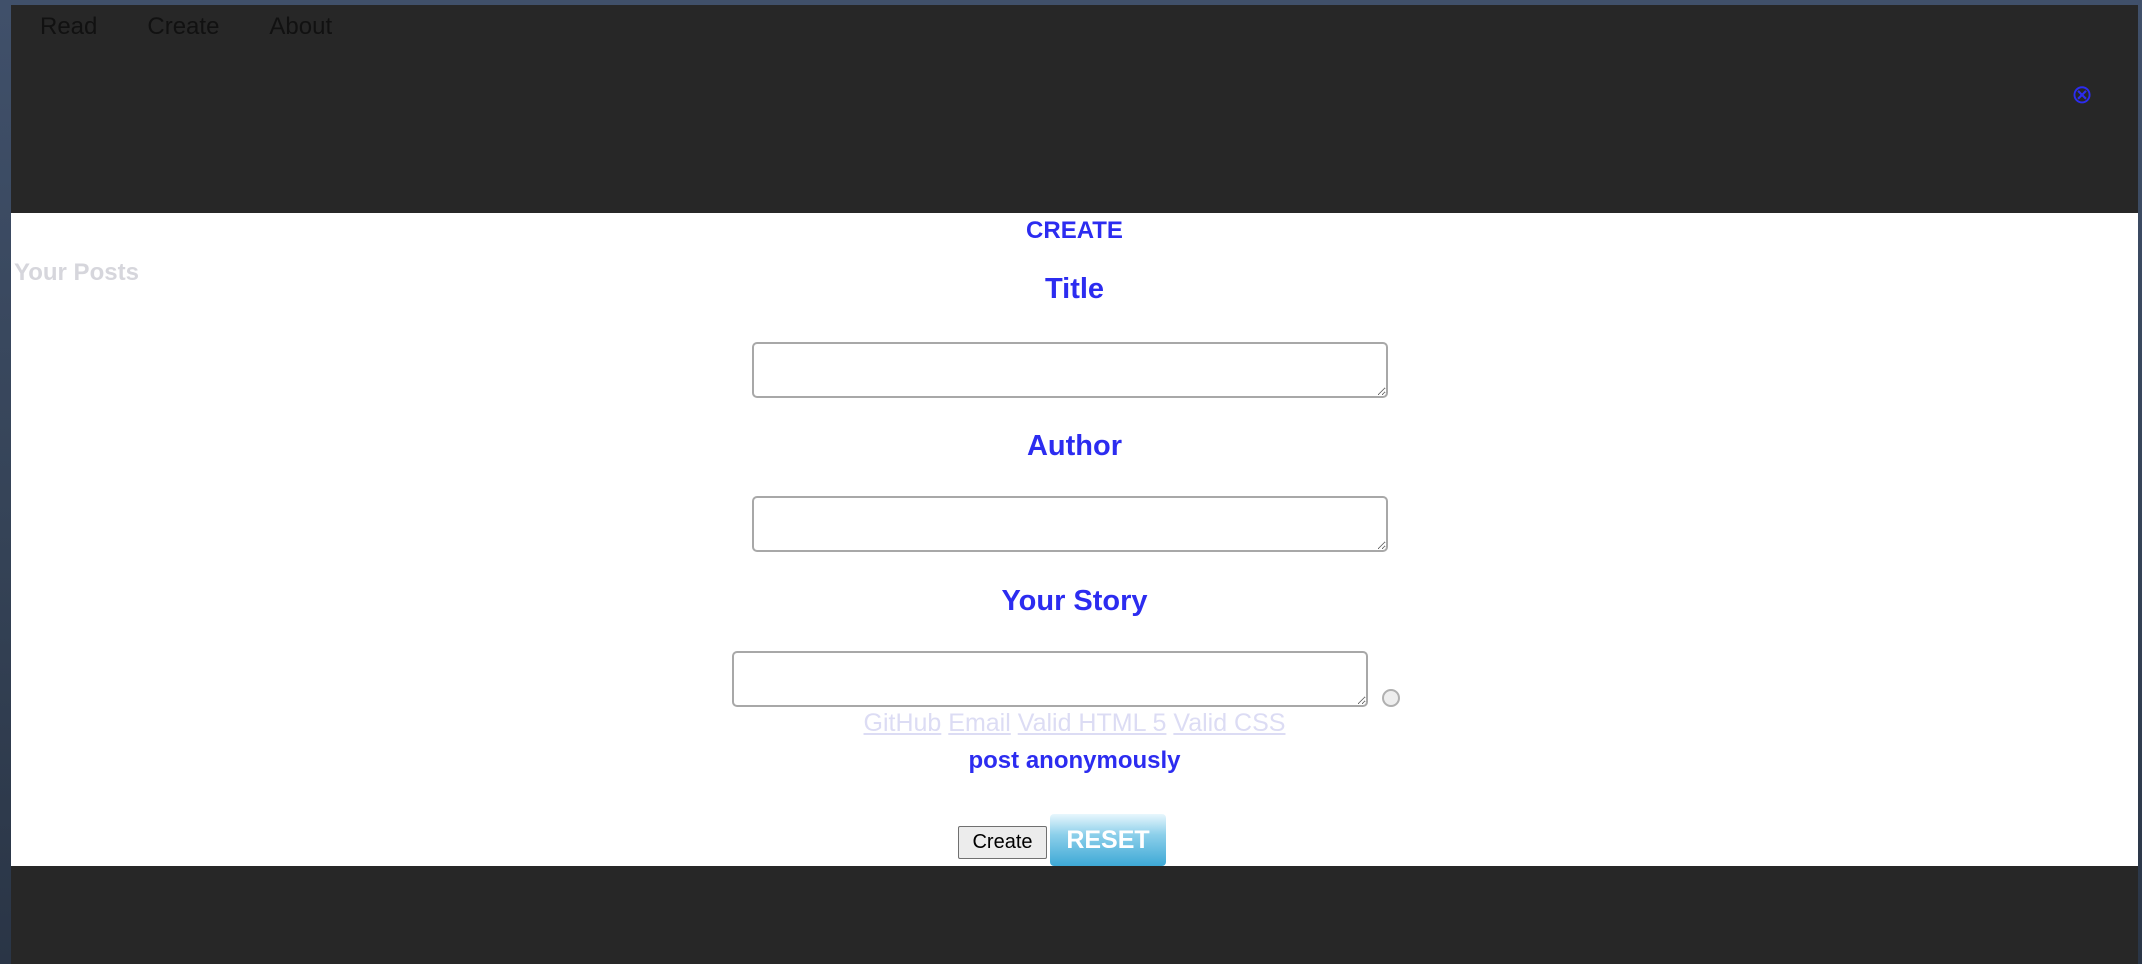 Image resolution: width=2142 pixels, height=964 pixels. What do you see at coordinates (1391, 698) in the screenshot?
I see `anonymous-radio` at bounding box center [1391, 698].